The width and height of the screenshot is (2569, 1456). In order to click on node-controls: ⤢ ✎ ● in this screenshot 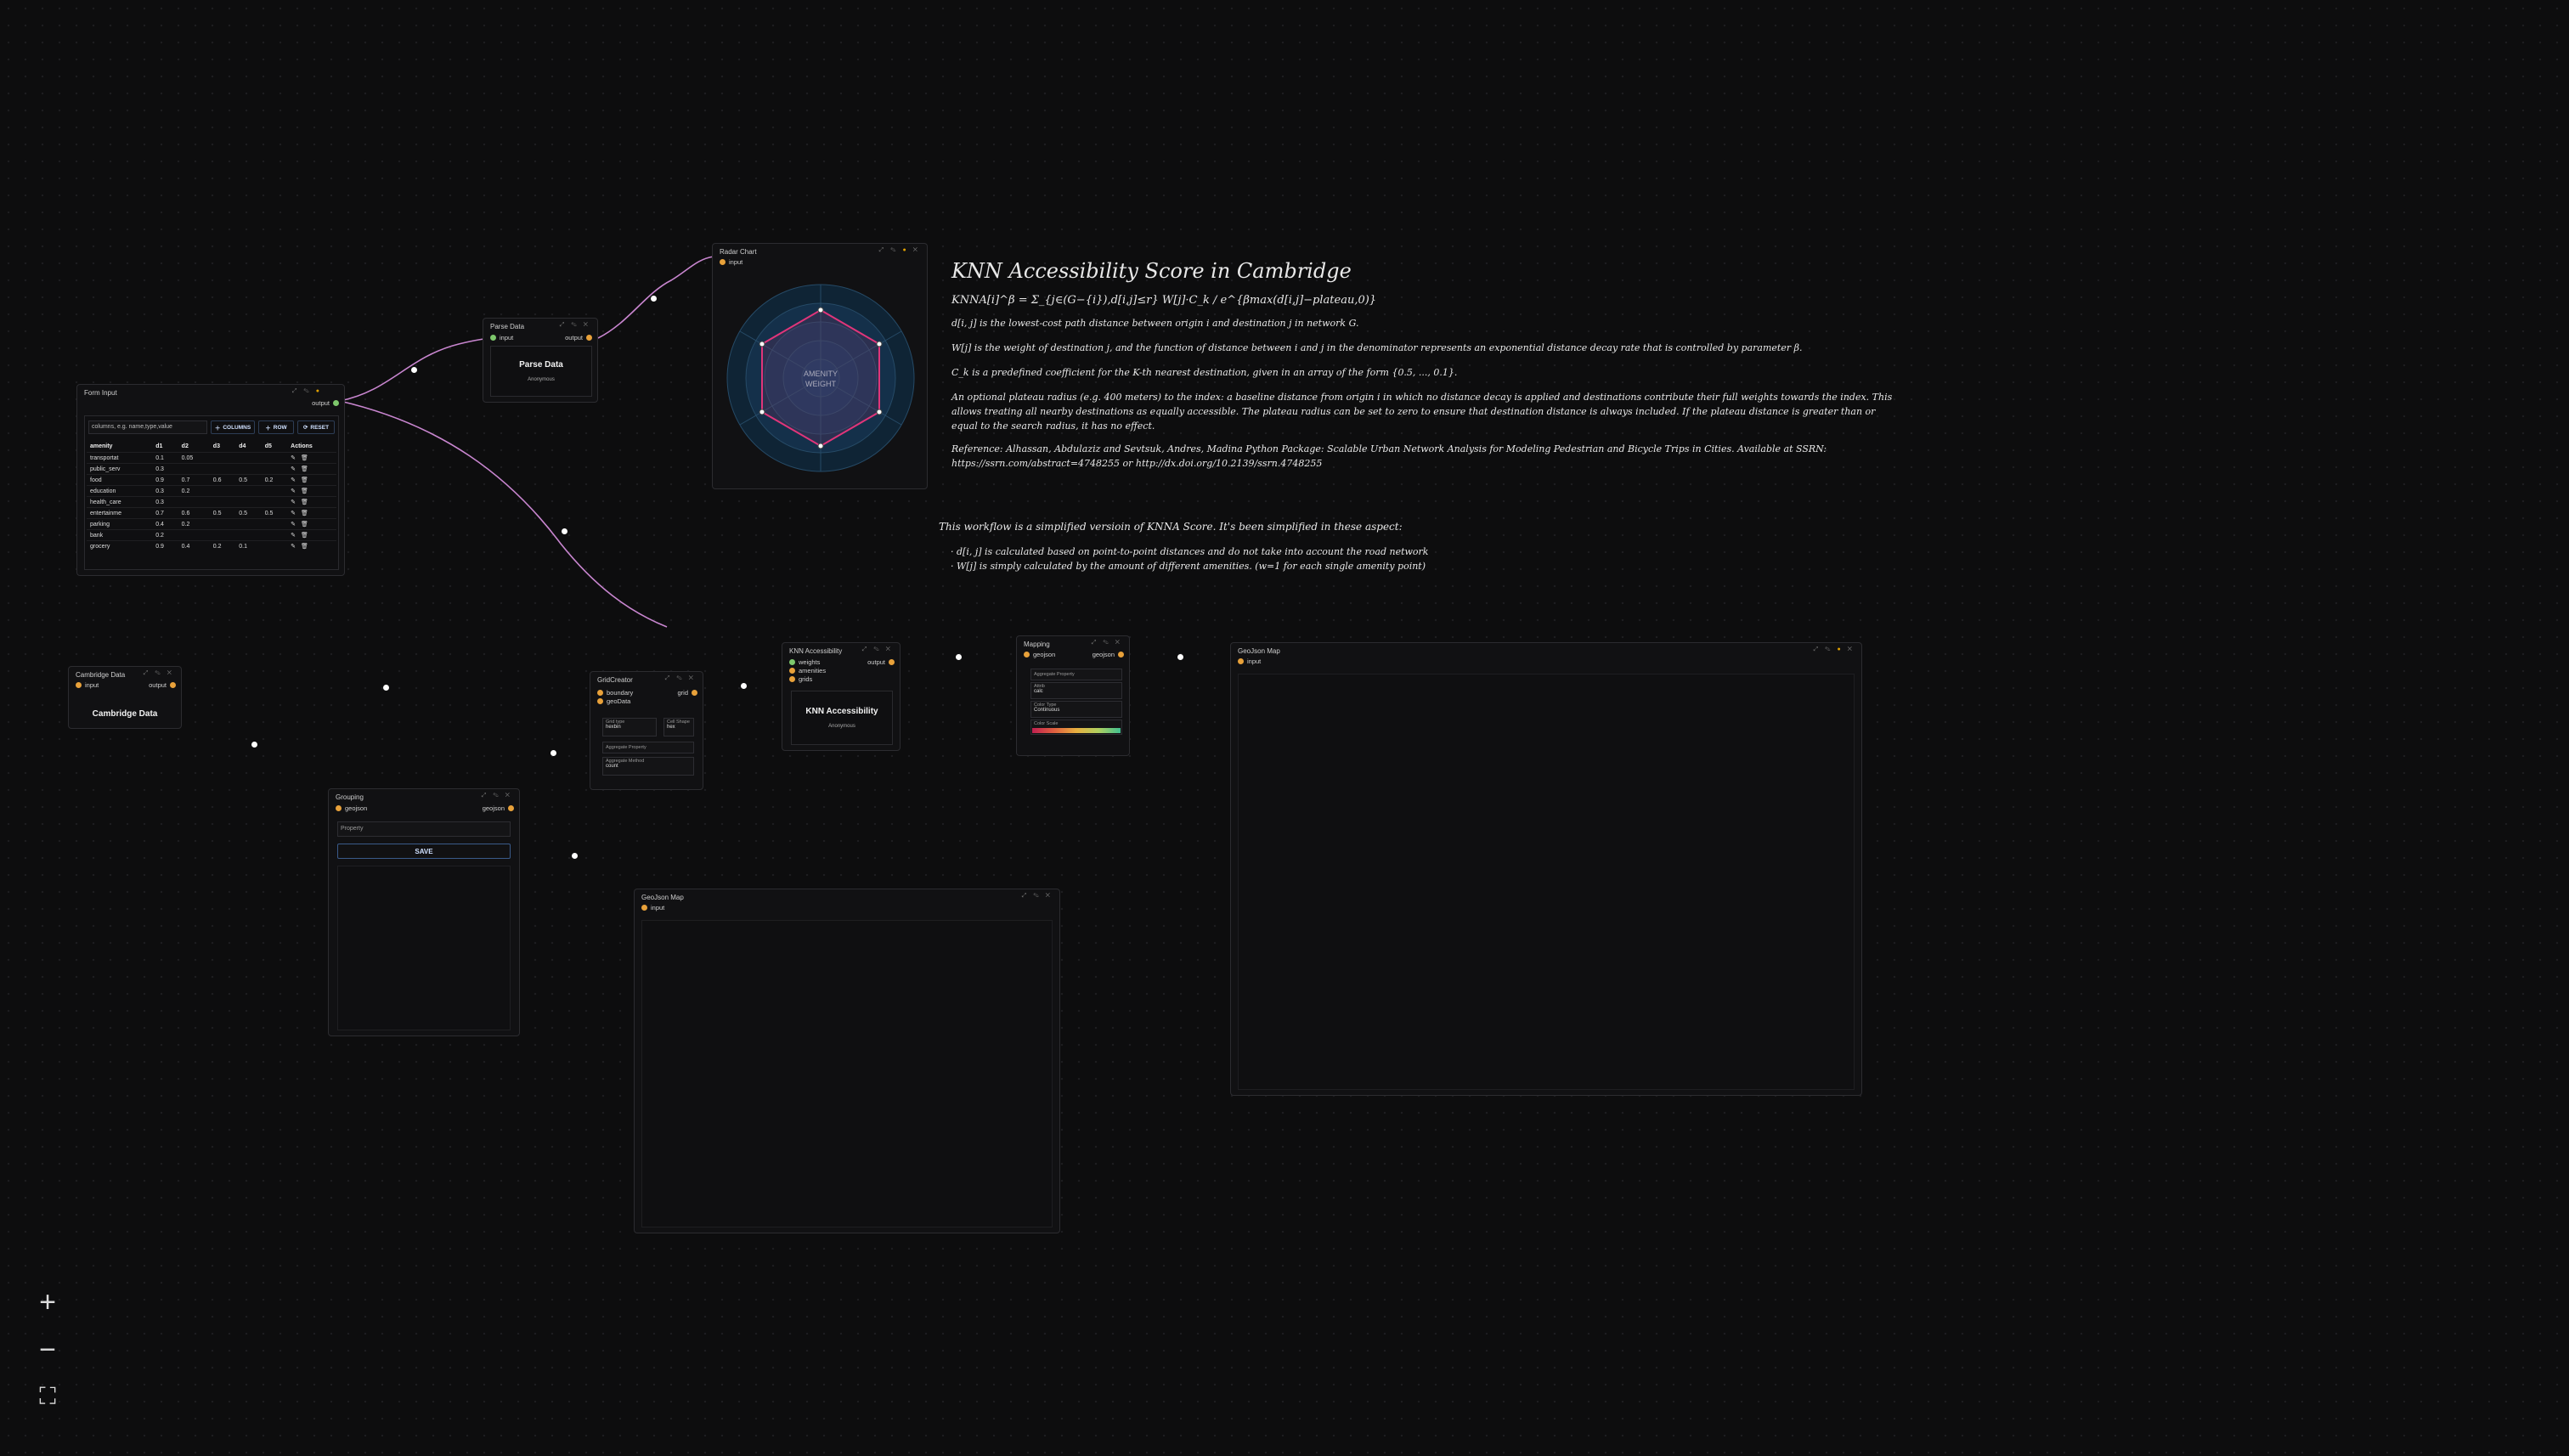, I will do `click(307, 392)`.